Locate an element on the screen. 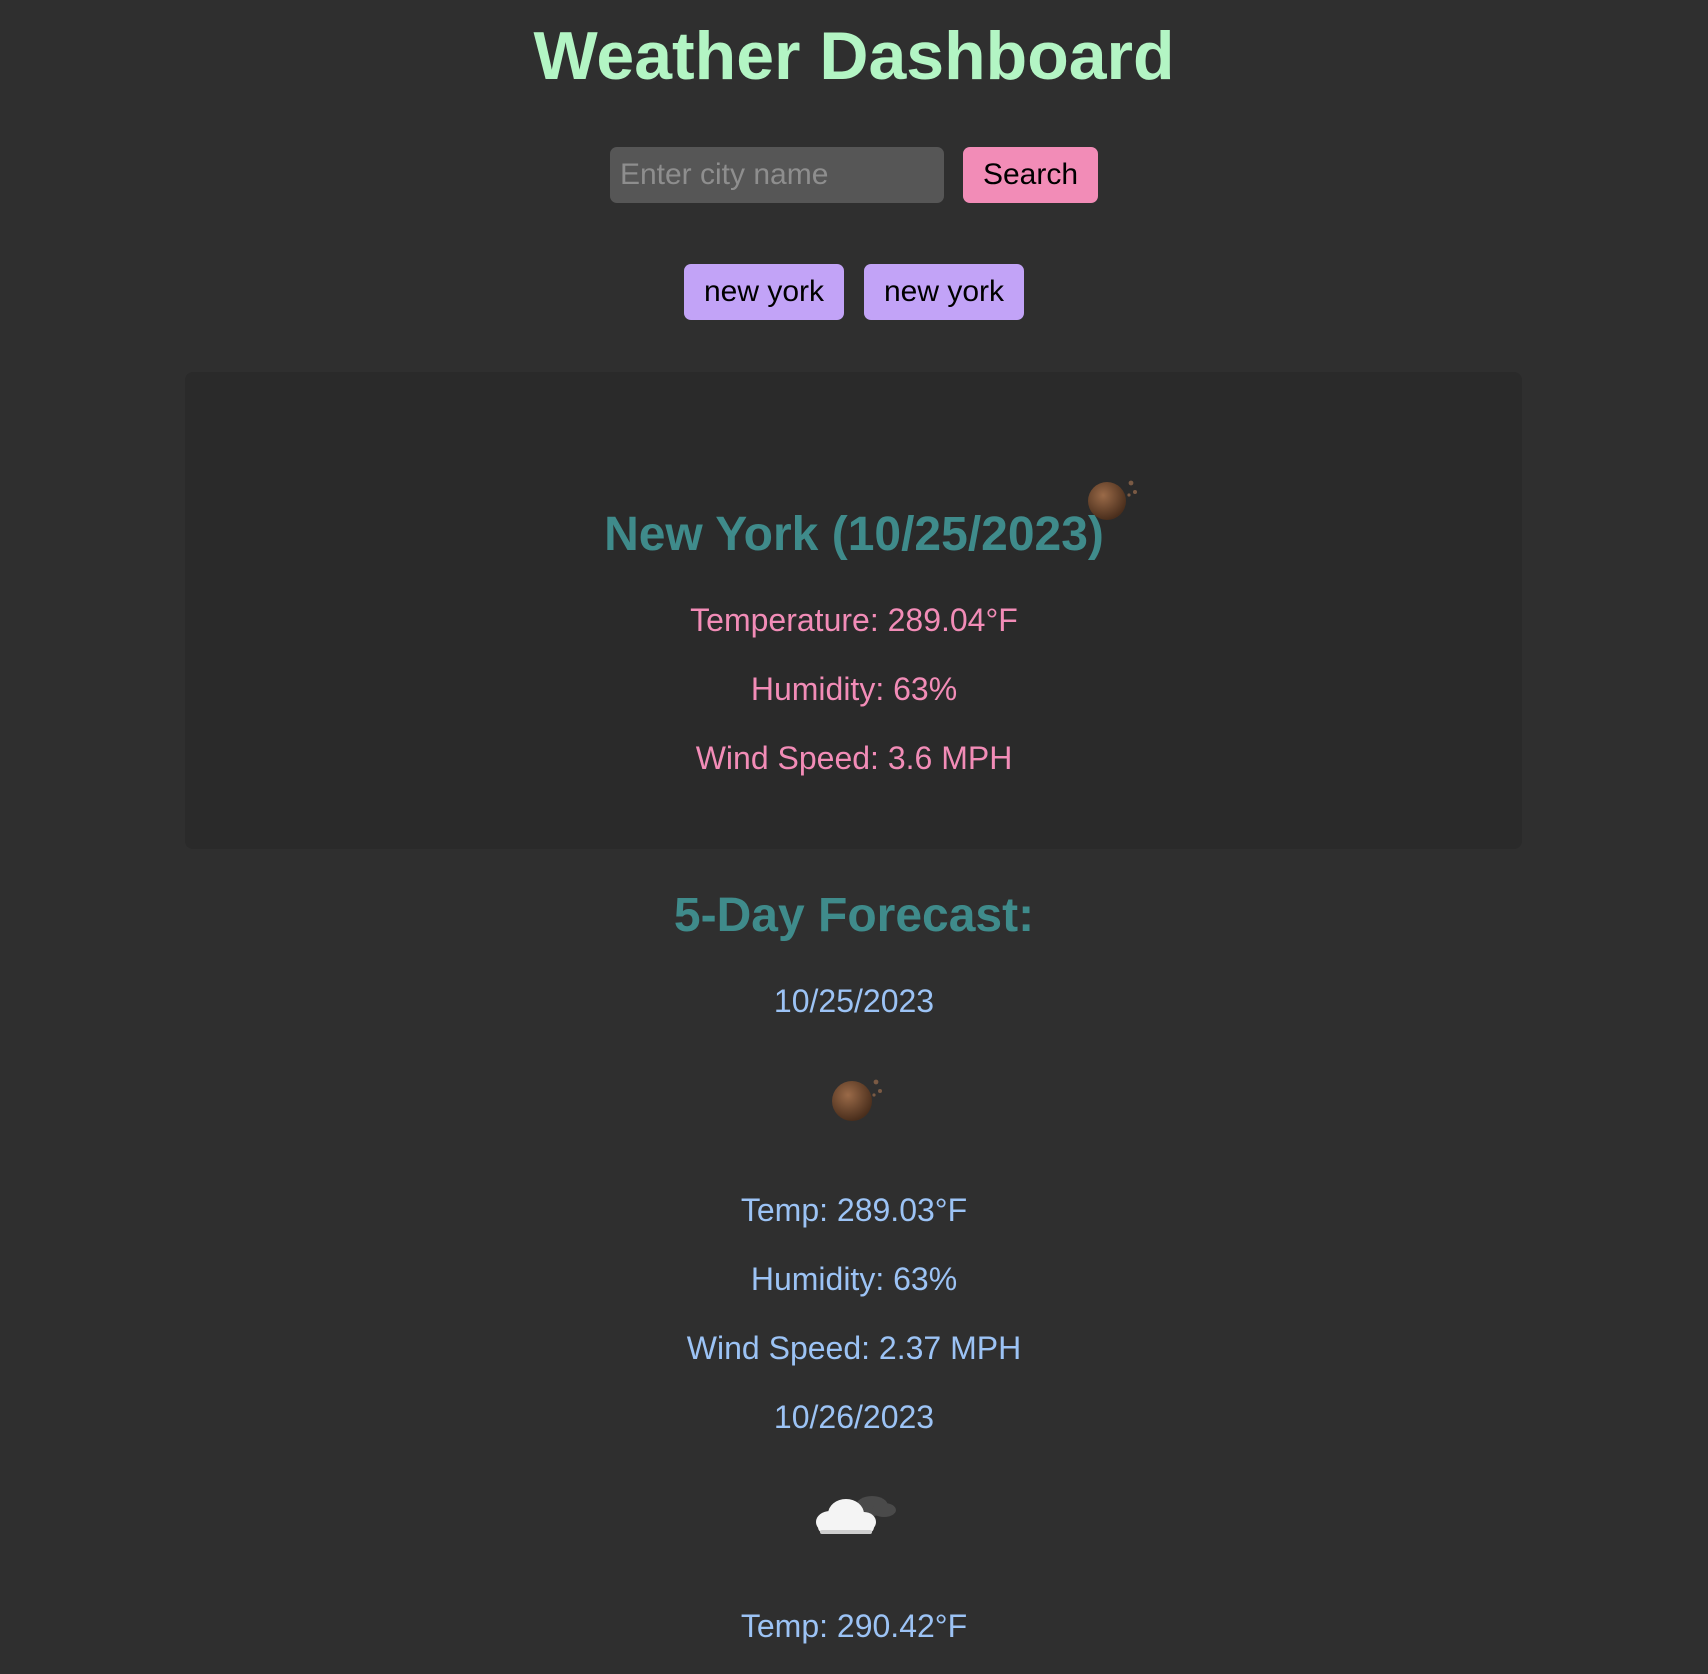 This screenshot has width=1708, height=1674. forecast-heading: 5-Day Forecast: is located at coordinates (854, 915).